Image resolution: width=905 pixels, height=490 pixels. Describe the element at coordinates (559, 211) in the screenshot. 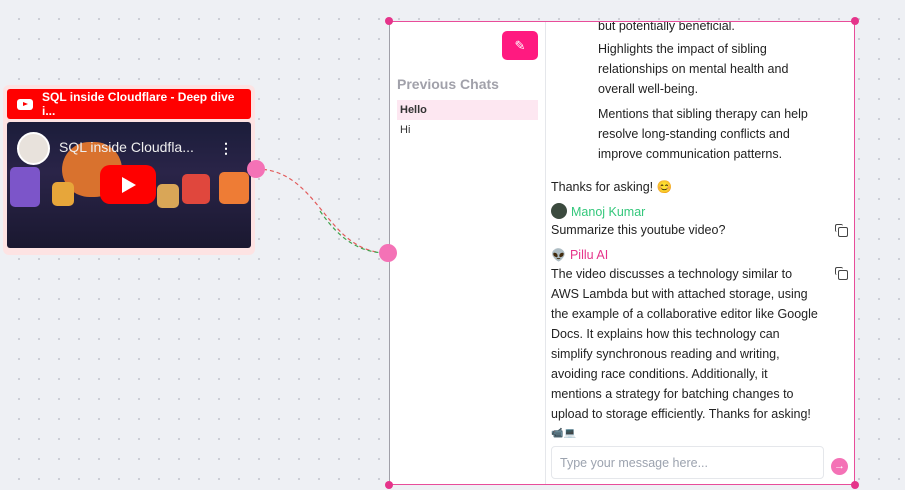

I see `user-avatar` at that location.